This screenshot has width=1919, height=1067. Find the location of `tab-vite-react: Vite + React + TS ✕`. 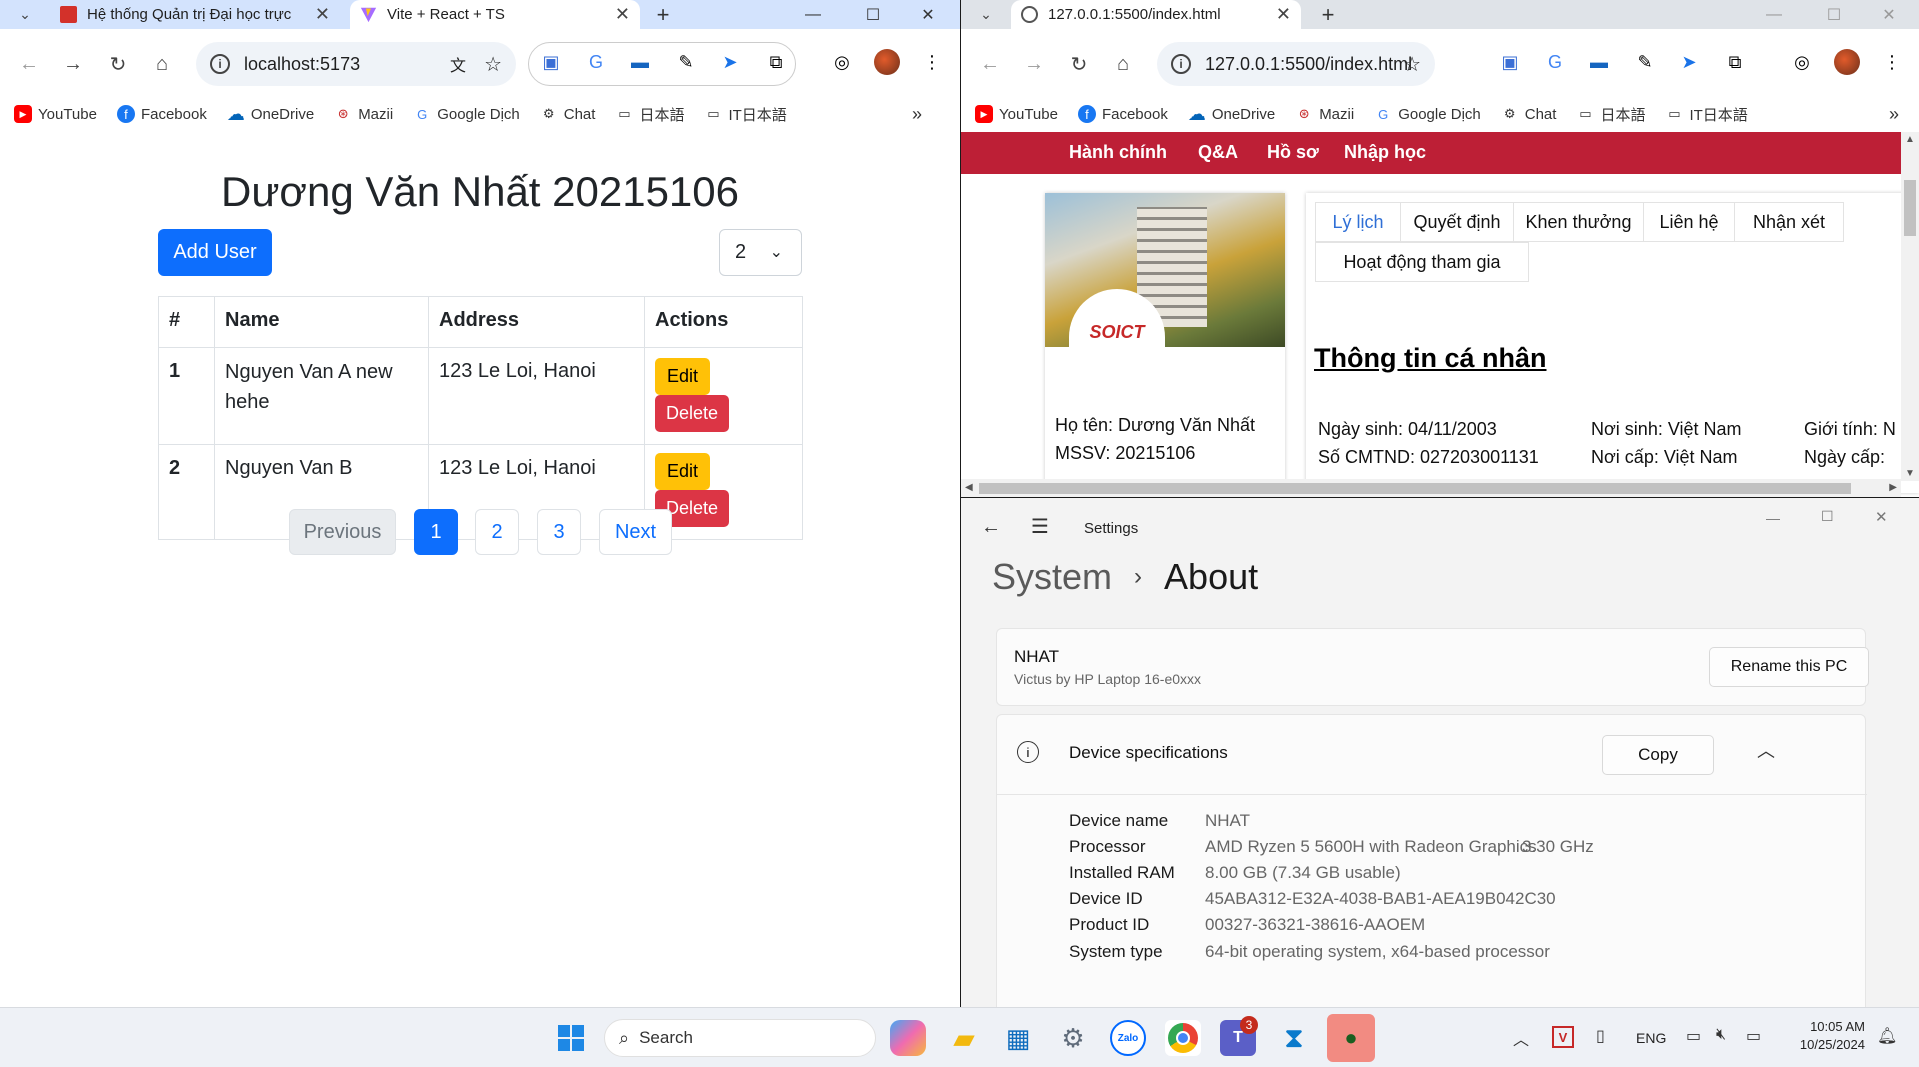

tab-vite-react: Vite + React + TS ✕ is located at coordinates (495, 14).